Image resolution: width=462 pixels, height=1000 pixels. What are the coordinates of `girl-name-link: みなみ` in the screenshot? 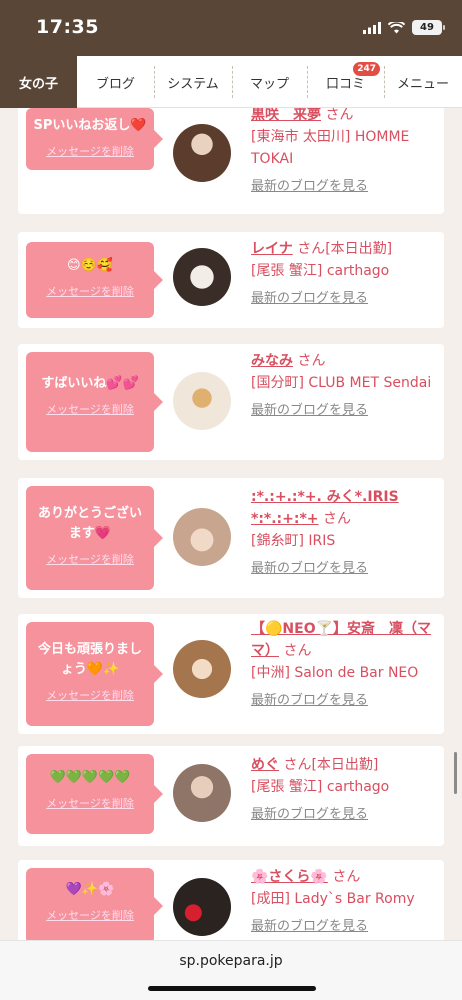 It's located at (272, 361).